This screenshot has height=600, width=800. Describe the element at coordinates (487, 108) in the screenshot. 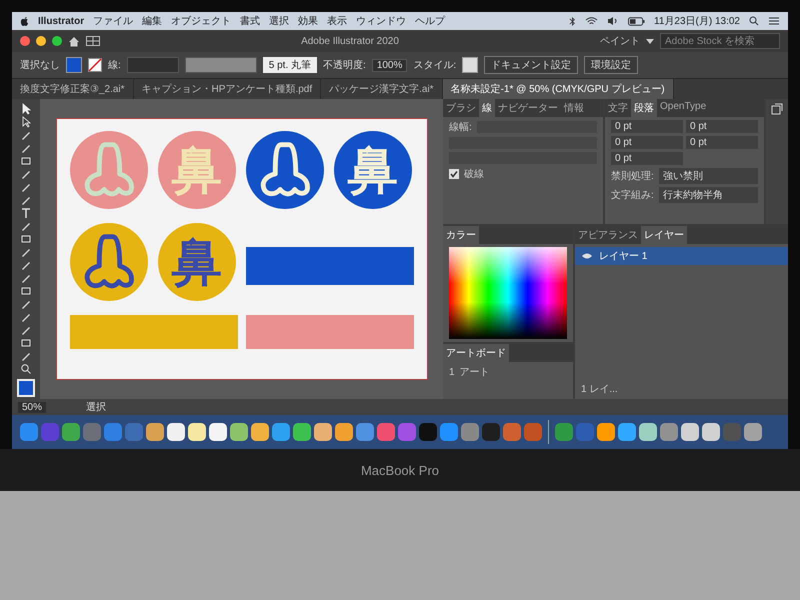

I see `panel-tab: 線` at that location.